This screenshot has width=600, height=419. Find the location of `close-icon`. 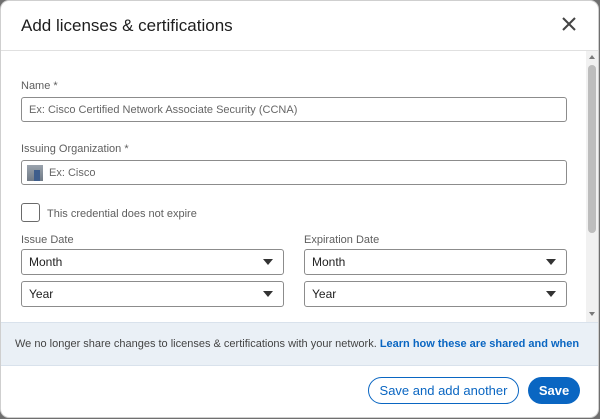

close-icon is located at coordinates (569, 24).